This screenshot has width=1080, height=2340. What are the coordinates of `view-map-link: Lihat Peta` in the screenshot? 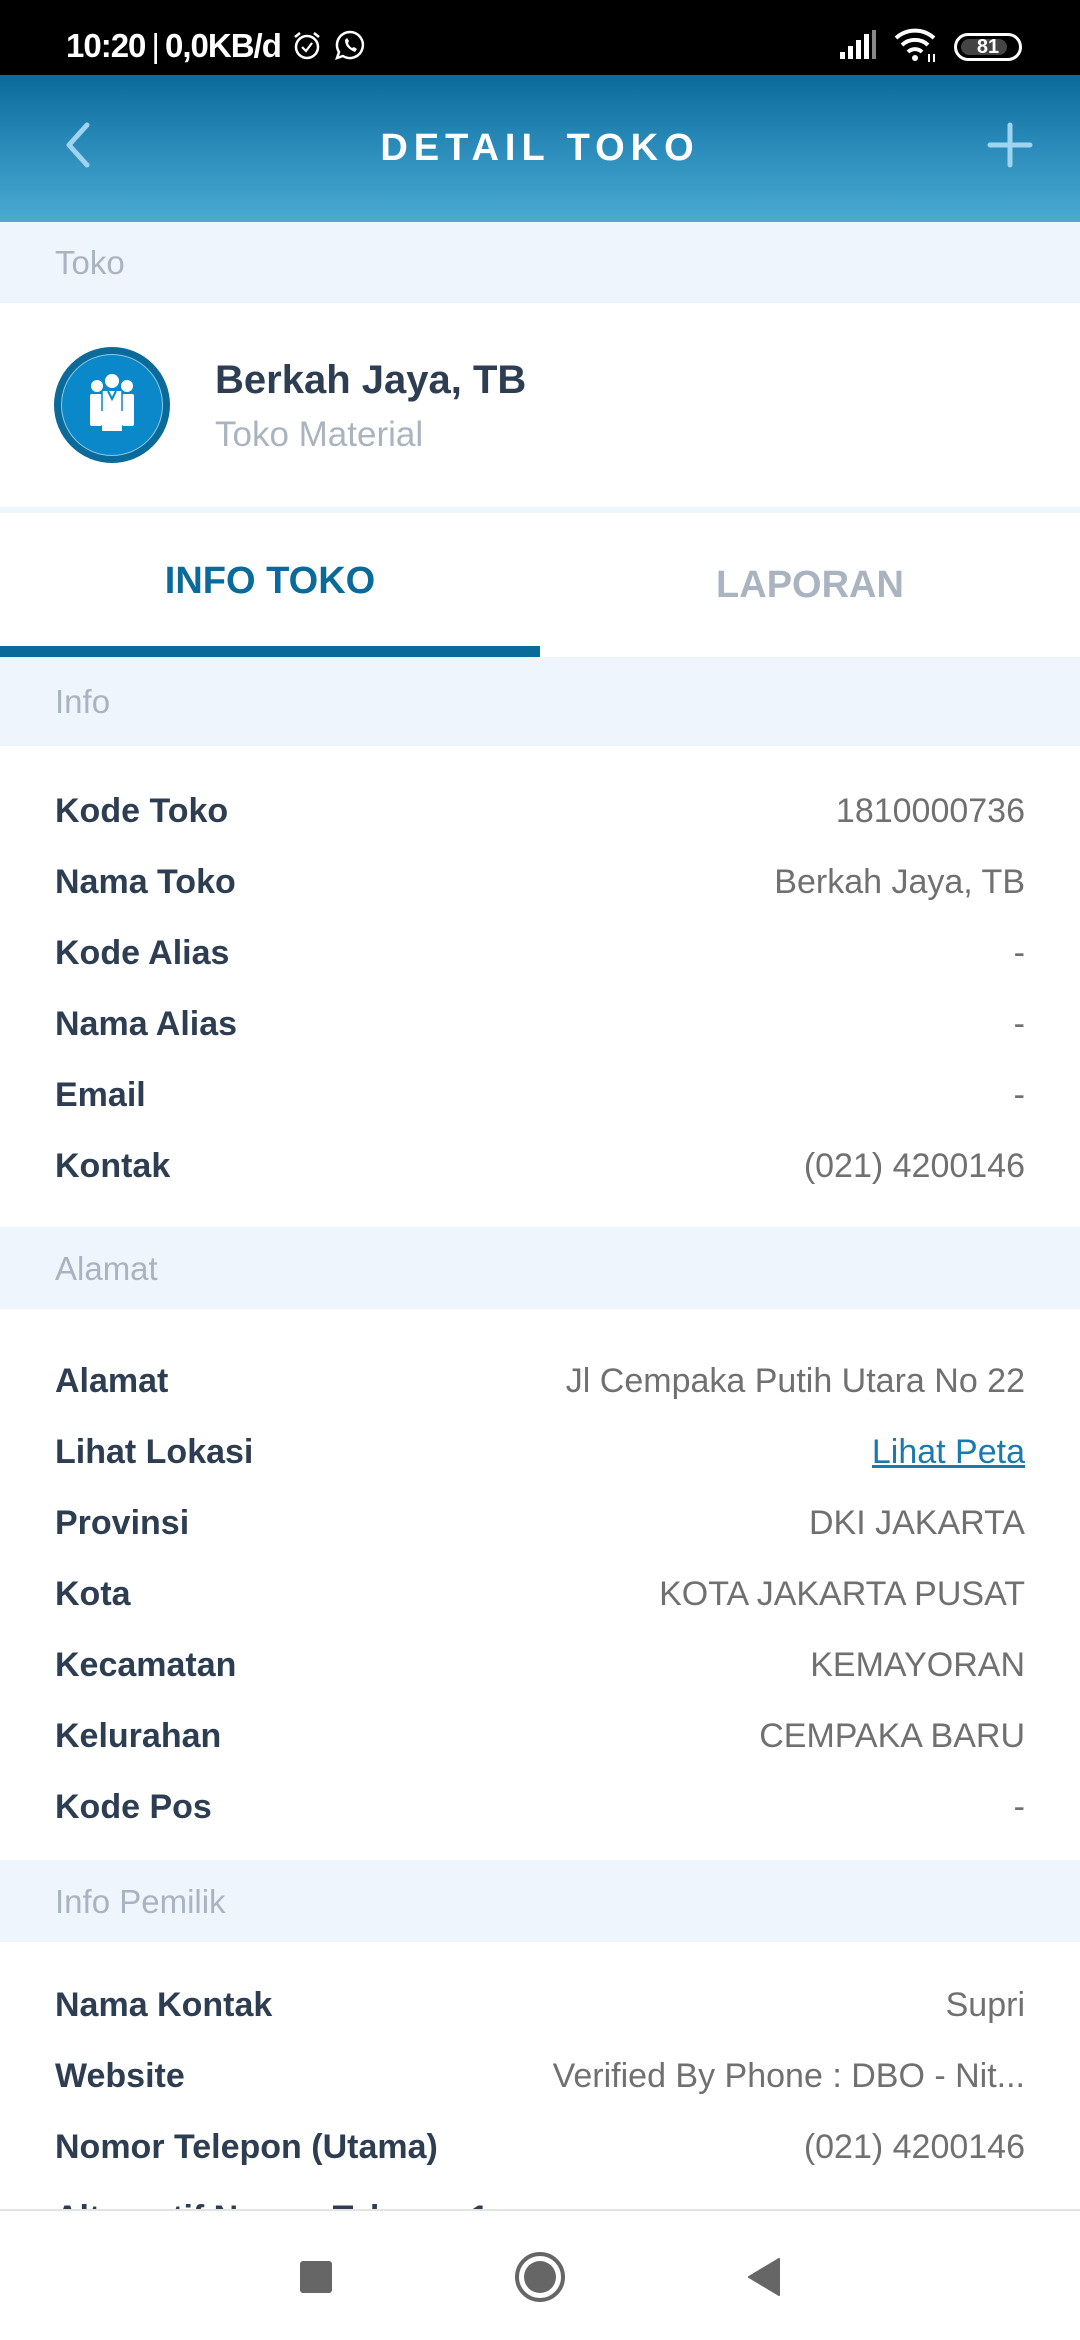 It's located at (948, 1452).